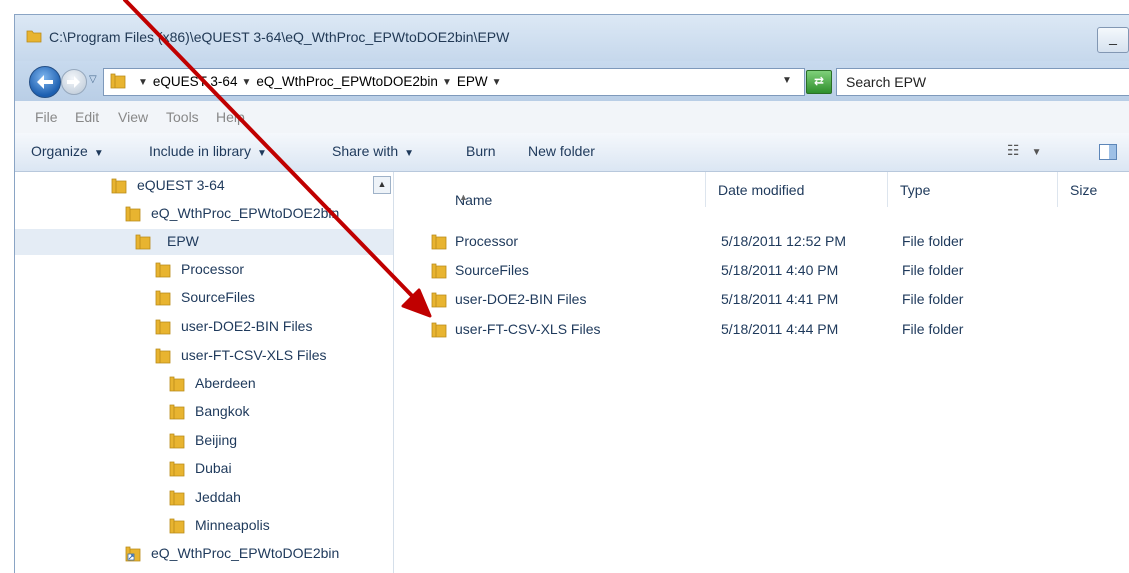 This screenshot has height=573, width=1129. What do you see at coordinates (181, 185) in the screenshot?
I see `tree-item-label: eQUEST 3-64` at bounding box center [181, 185].